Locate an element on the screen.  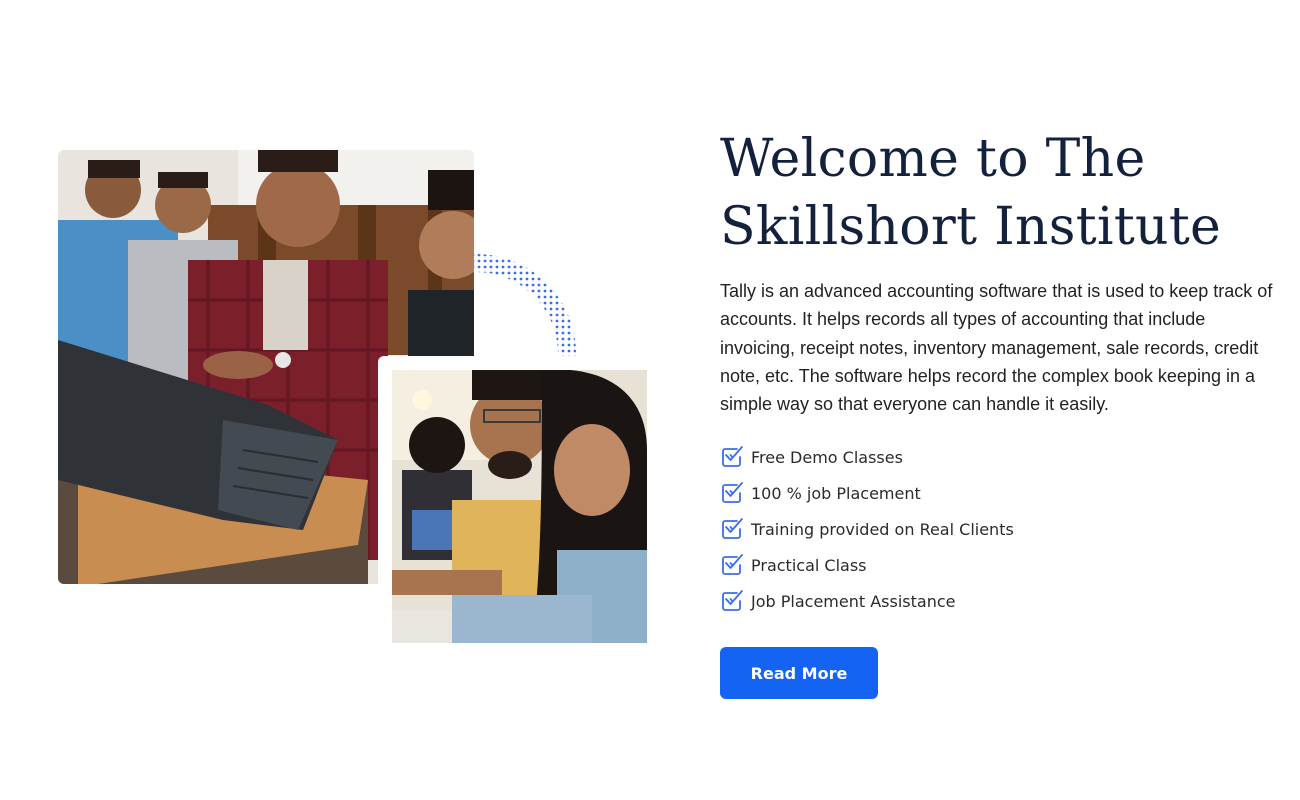
feature-label: Job Placement Assistance is located at coordinates (853, 601).